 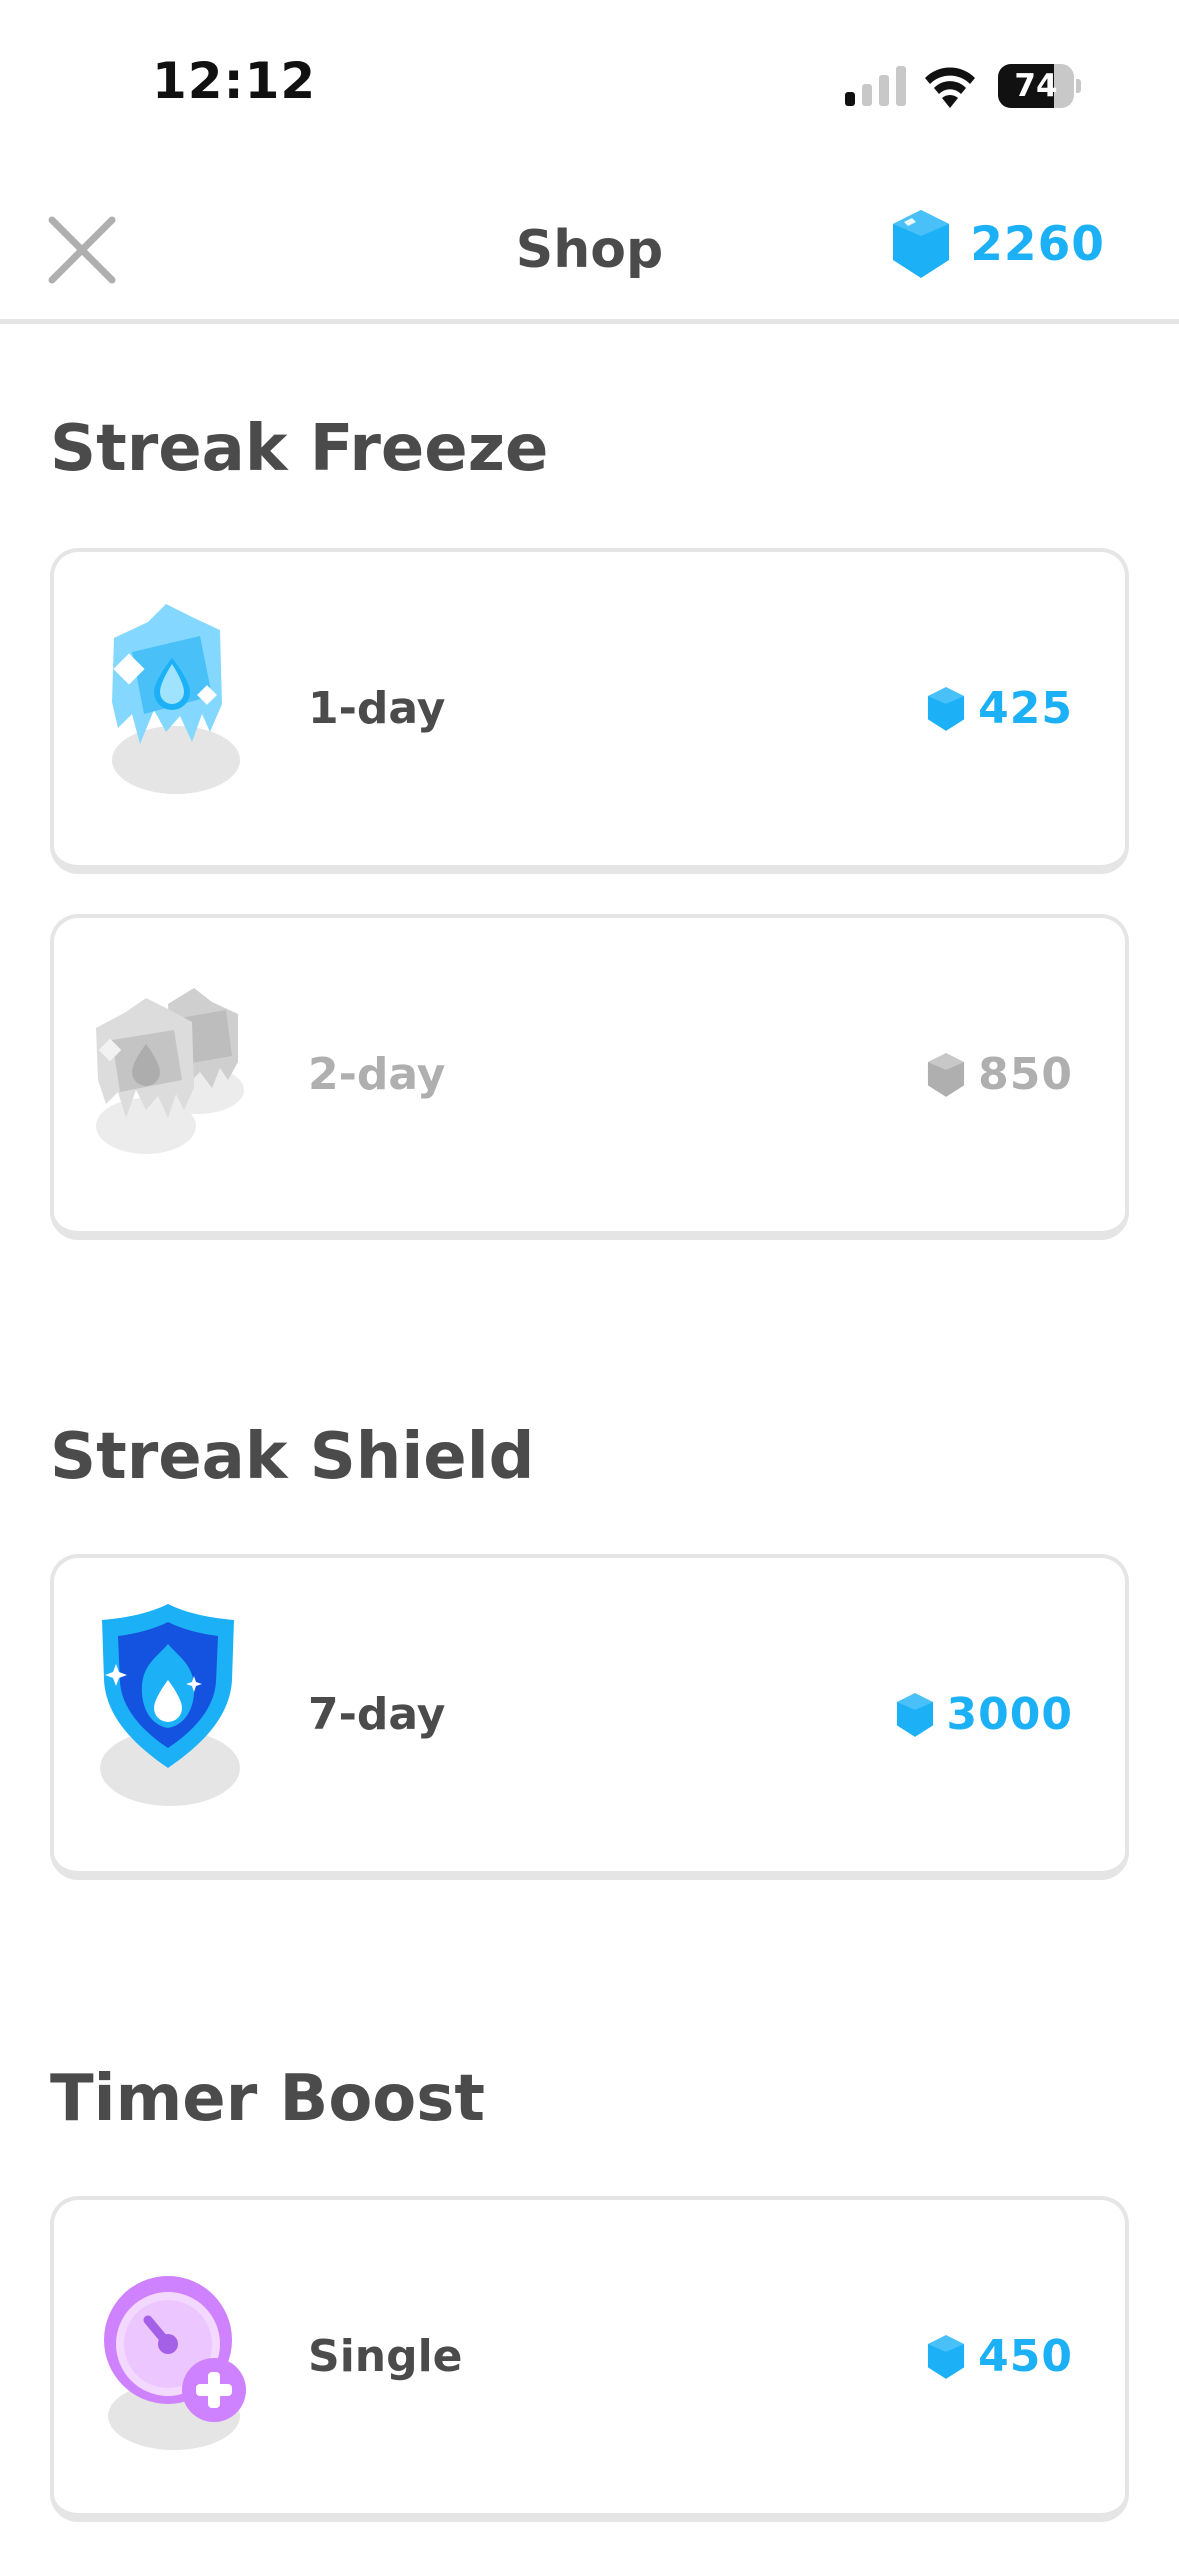 I want to click on section-title-streak-shield: Streak Shield, so click(x=292, y=1457).